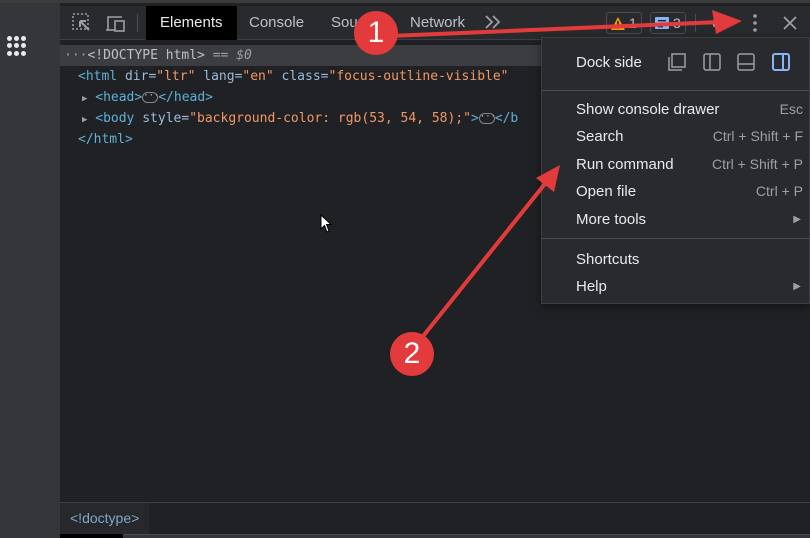 Image resolution: width=810 pixels, height=538 pixels. I want to click on warnings-badge: 1, so click(624, 23).